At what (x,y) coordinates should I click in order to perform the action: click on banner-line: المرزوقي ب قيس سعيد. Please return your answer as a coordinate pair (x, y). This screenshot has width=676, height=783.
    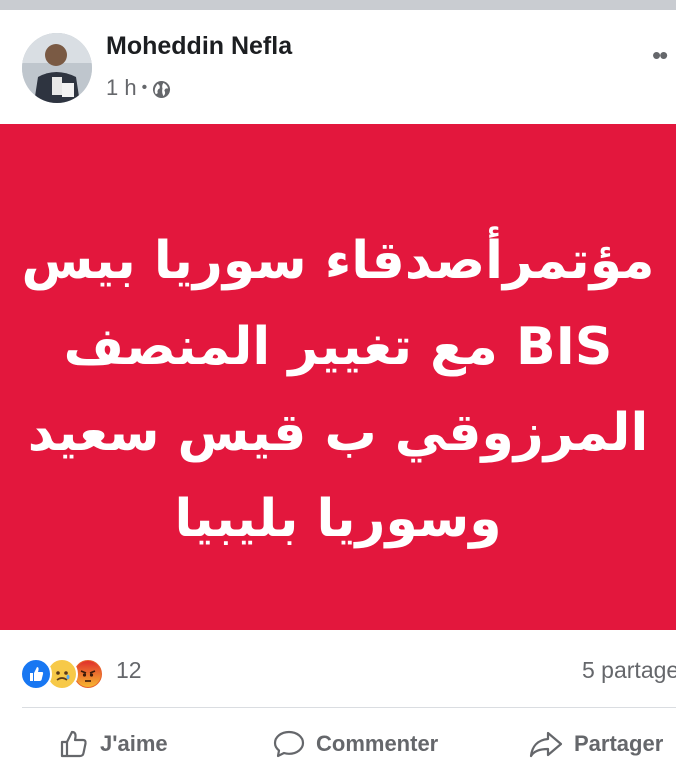
    Looking at the image, I should click on (338, 433).